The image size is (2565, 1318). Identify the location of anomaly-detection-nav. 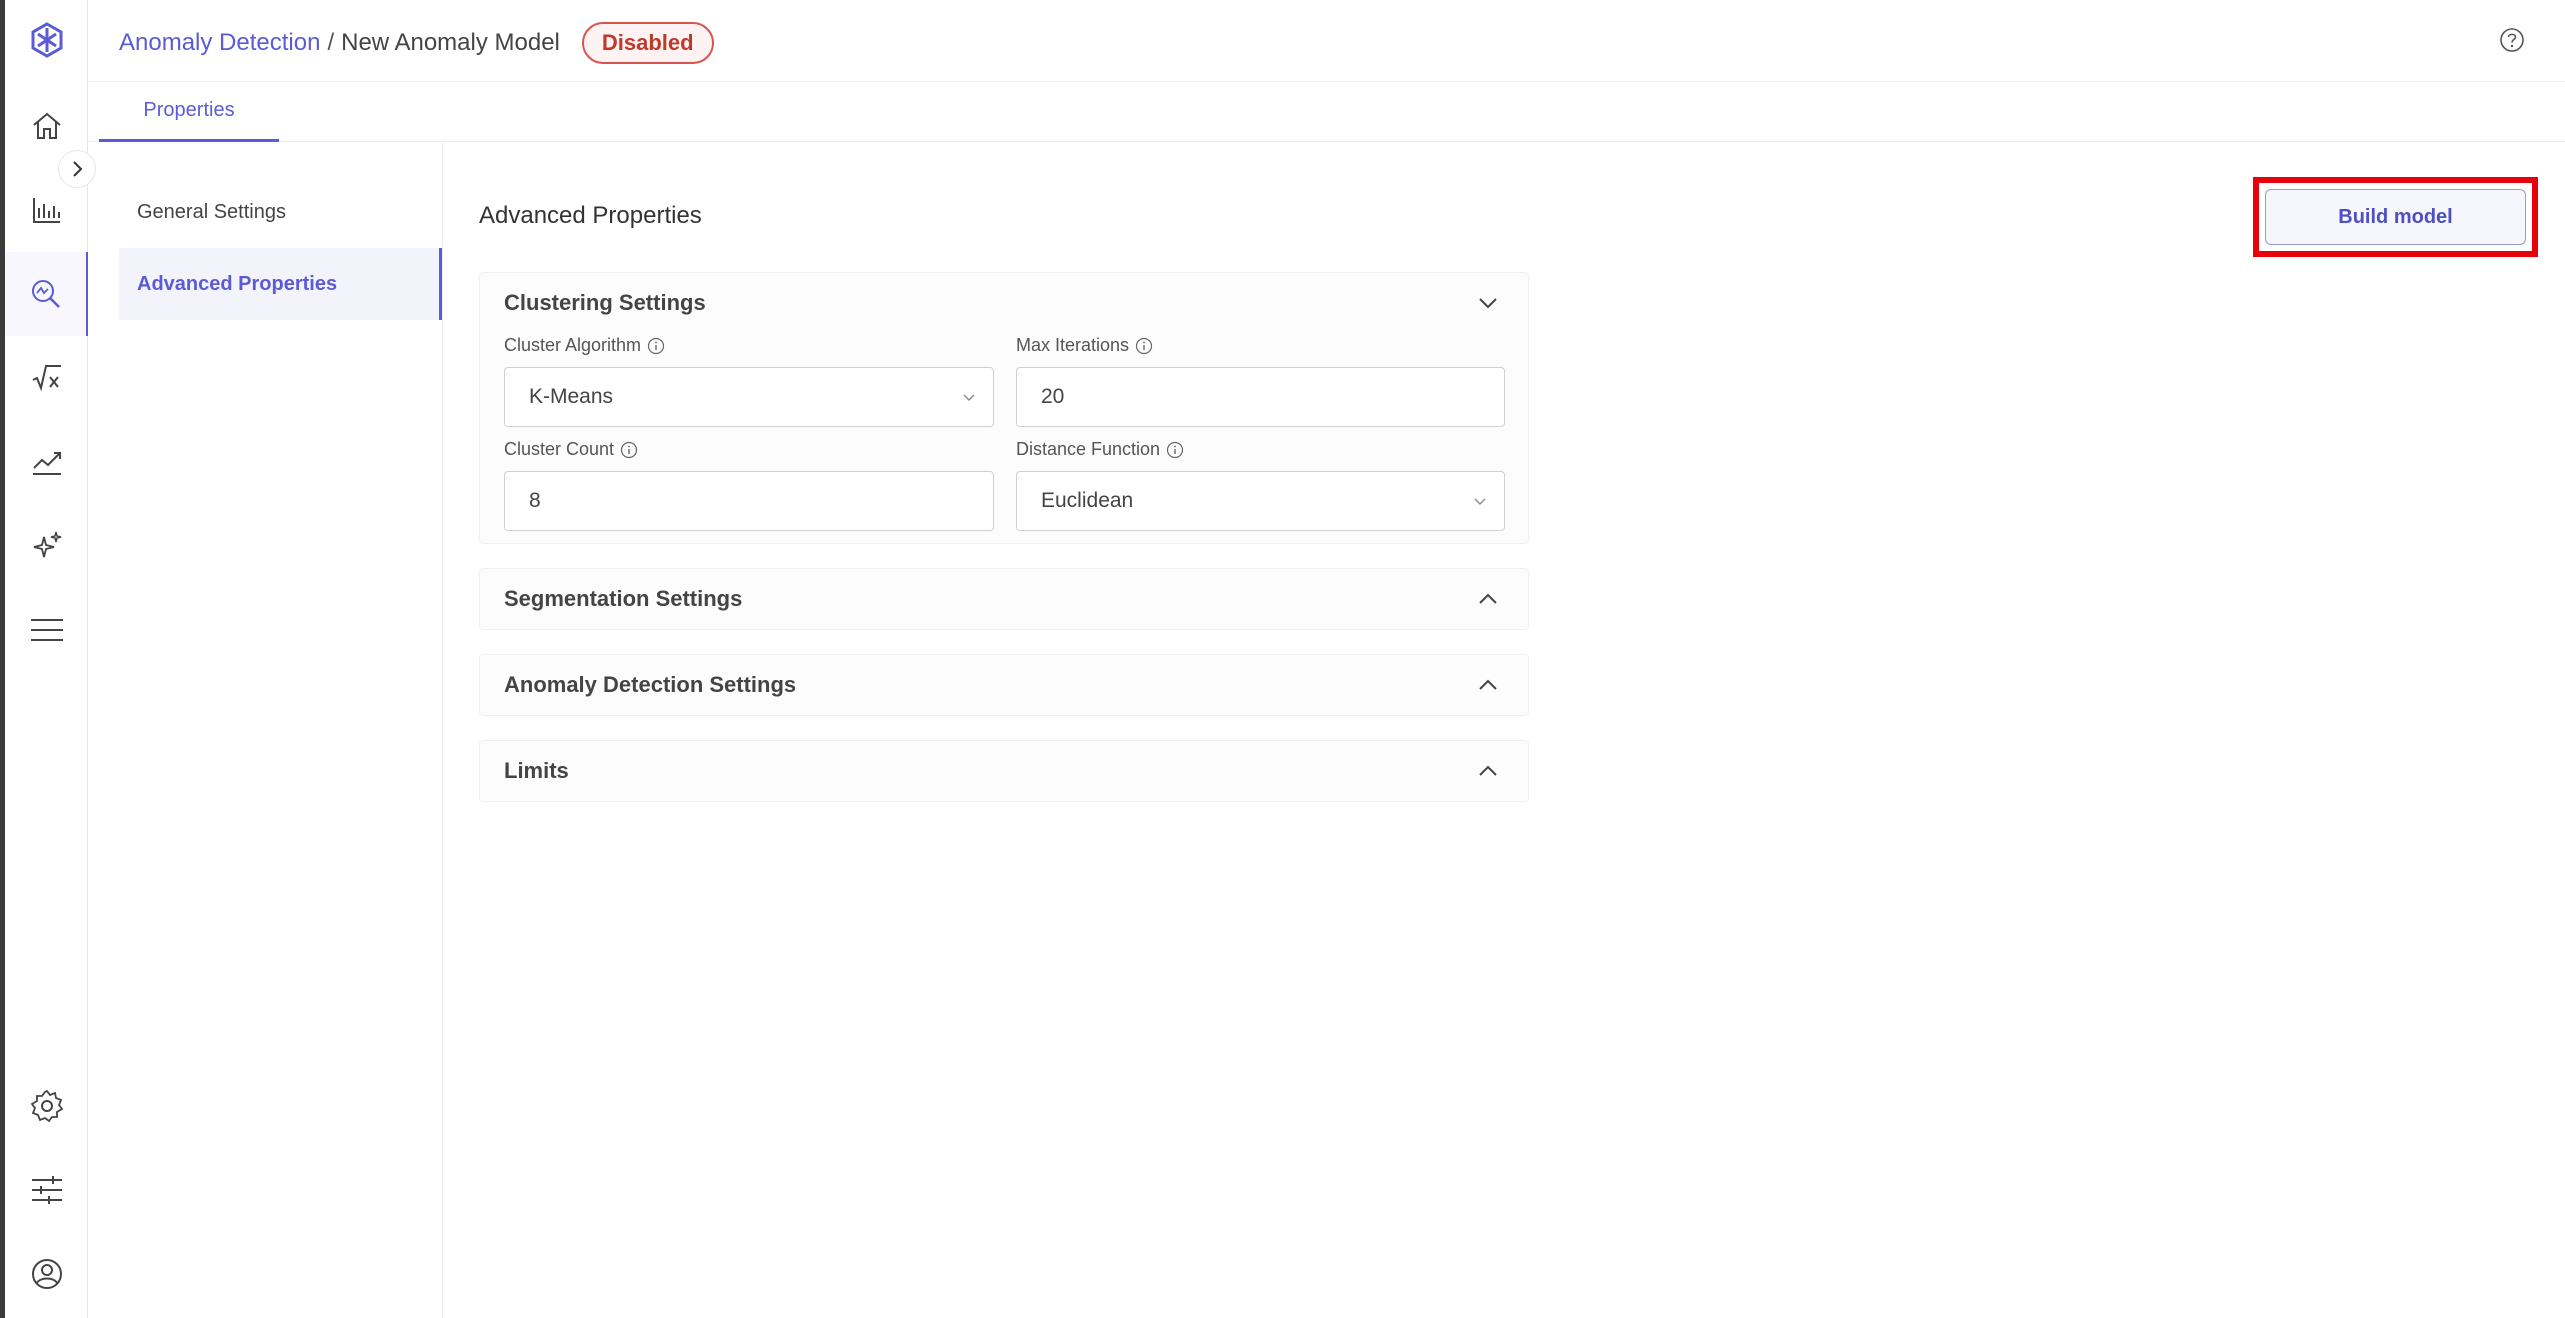
(46, 294).